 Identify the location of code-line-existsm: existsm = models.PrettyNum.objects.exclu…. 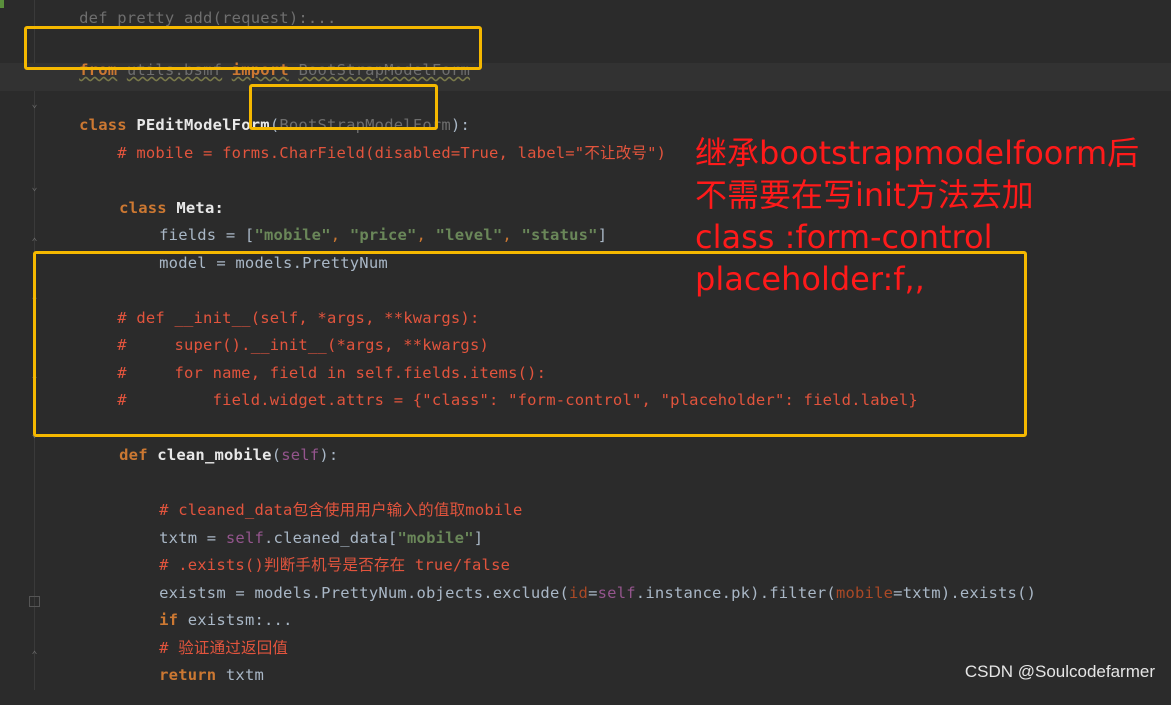
(598, 593).